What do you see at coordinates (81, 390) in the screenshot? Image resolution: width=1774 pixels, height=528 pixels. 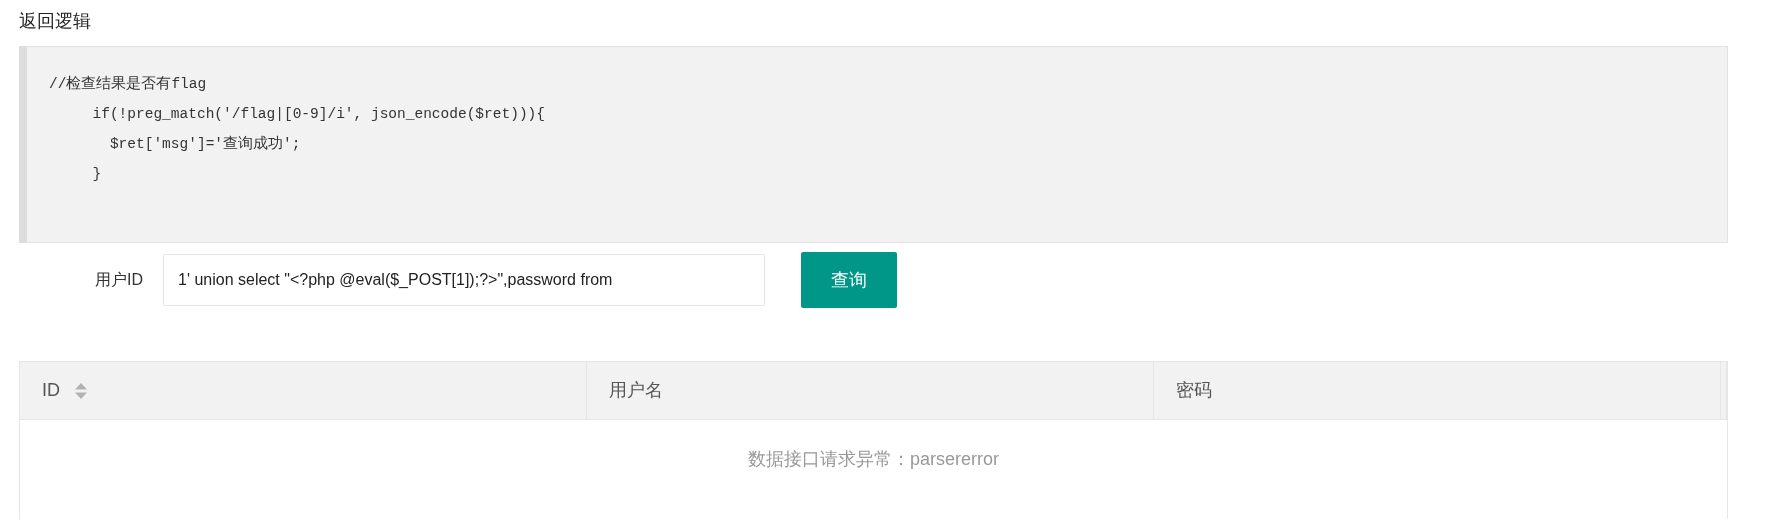 I see `sort-icon` at bounding box center [81, 390].